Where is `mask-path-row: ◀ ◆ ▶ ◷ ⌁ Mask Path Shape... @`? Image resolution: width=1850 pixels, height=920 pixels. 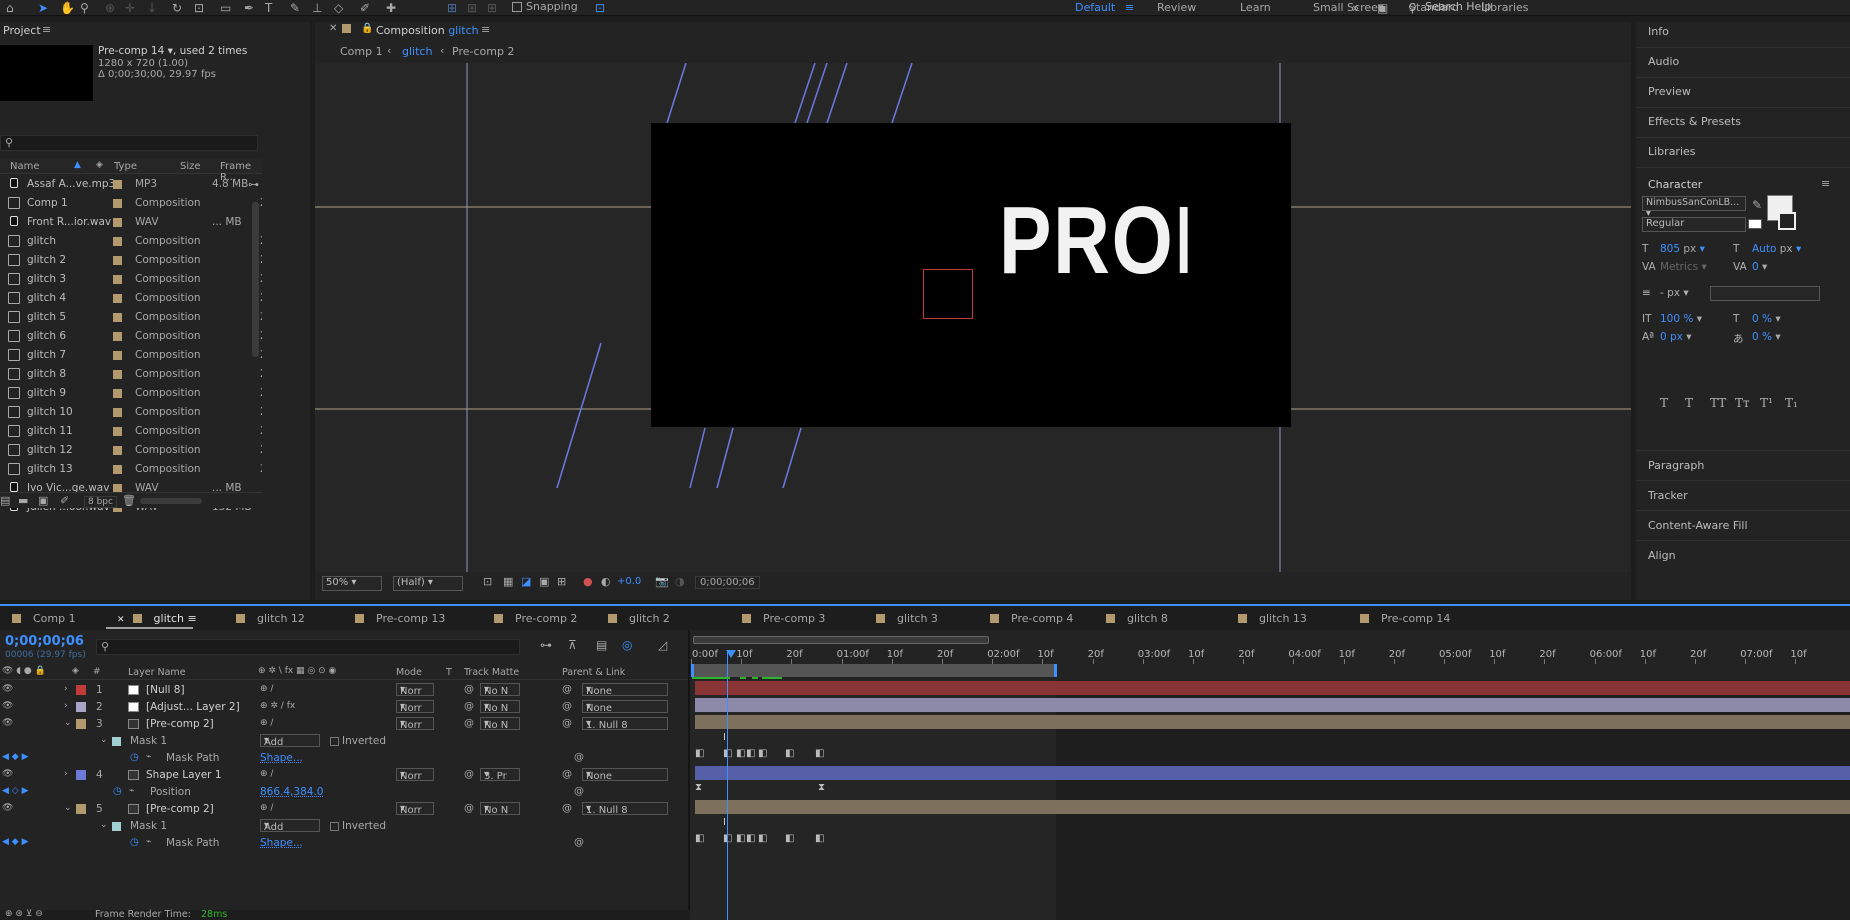 mask-path-row: ◀ ◆ ▶ ◷ ⌁ Mask Path Shape... @ is located at coordinates (345, 758).